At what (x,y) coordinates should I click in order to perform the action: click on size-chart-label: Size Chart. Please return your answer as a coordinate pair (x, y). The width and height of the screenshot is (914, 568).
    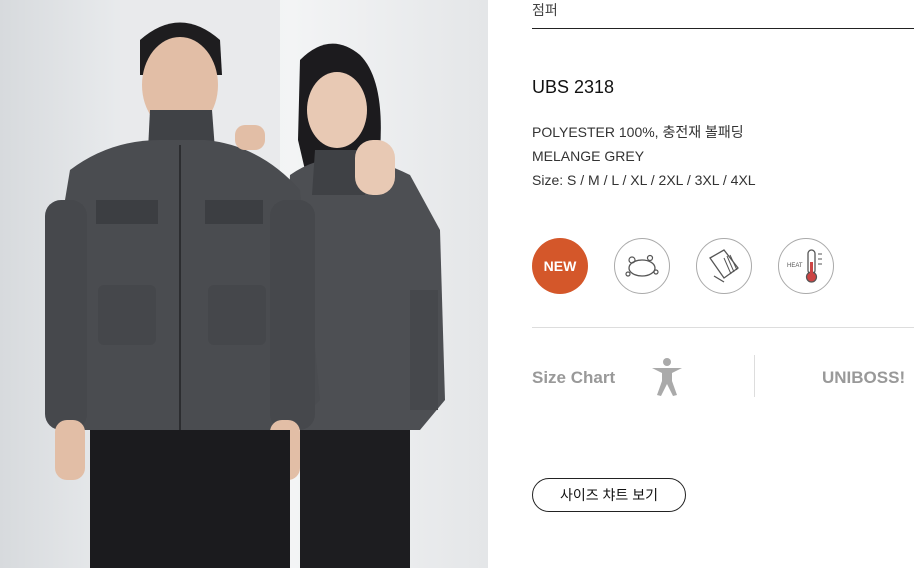
    Looking at the image, I should click on (574, 377).